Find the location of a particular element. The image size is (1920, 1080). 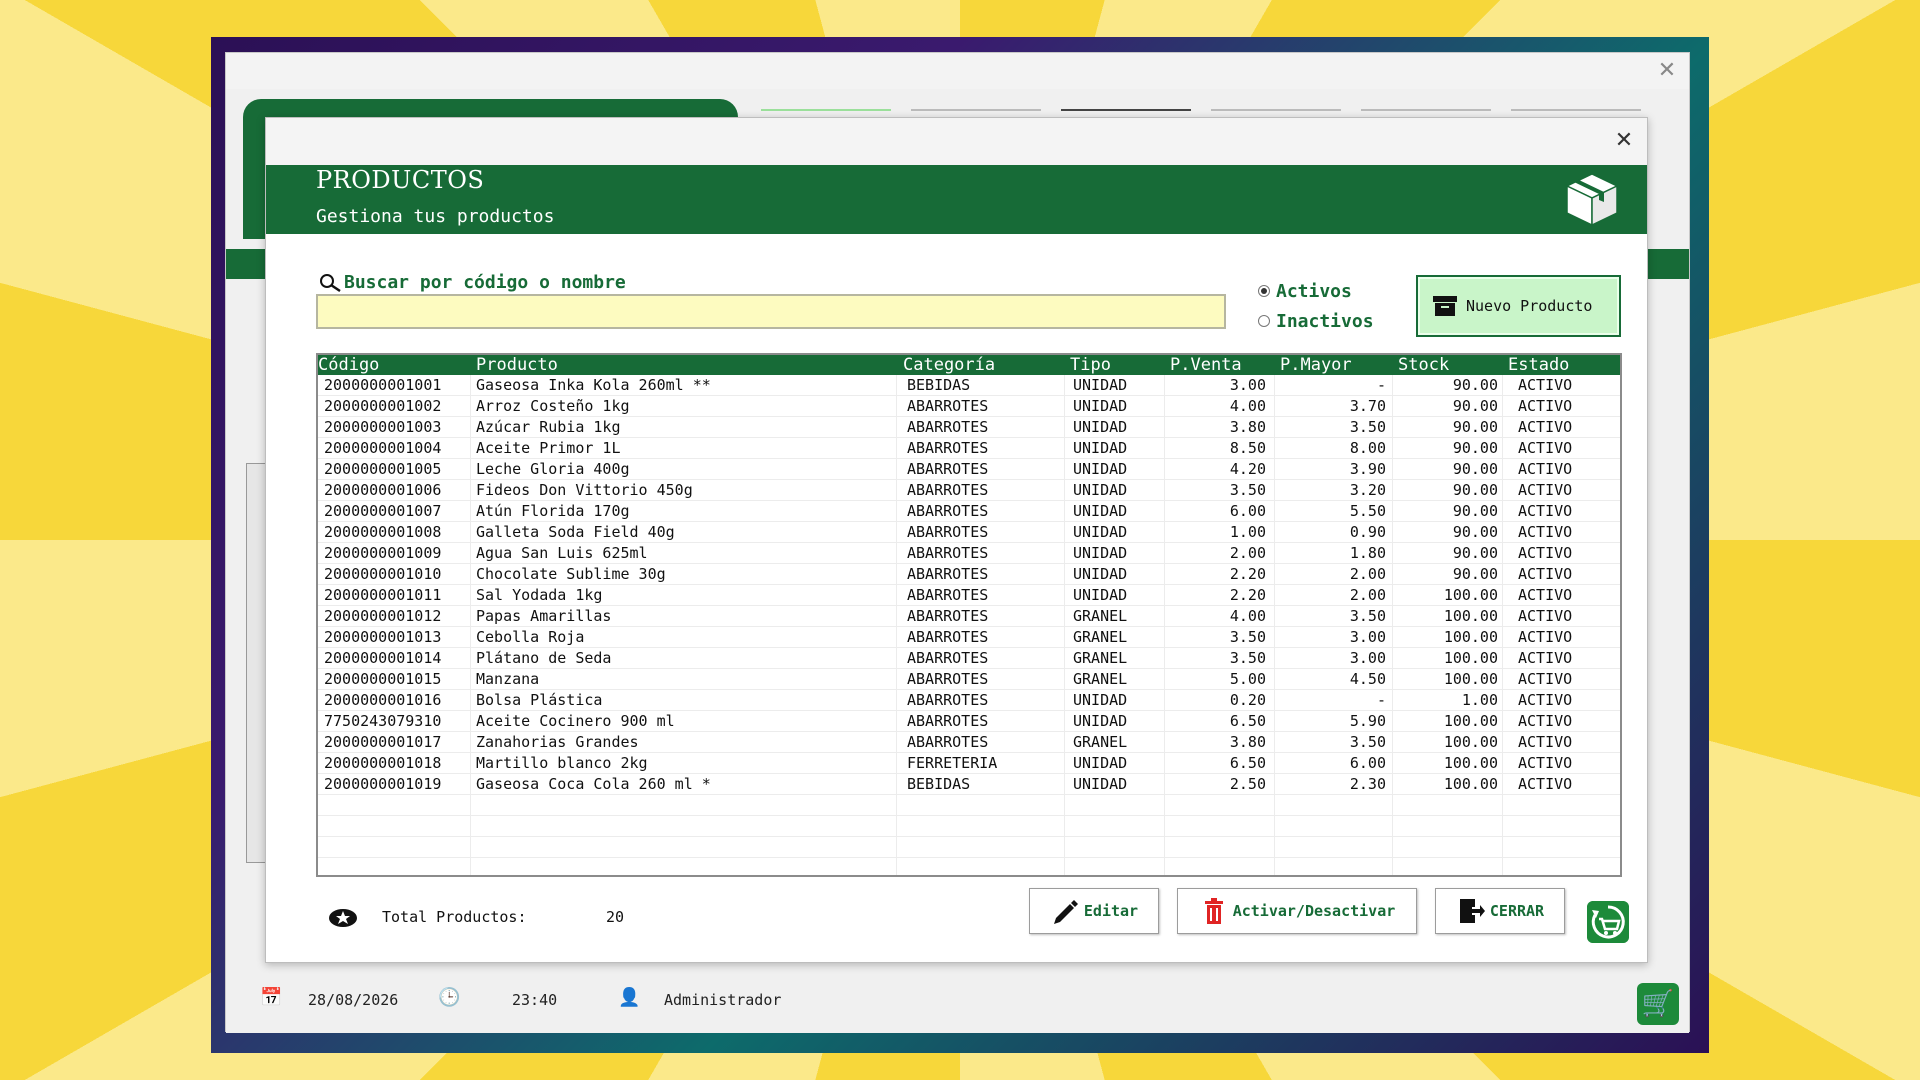

filter-inactive-radio: Inactivos is located at coordinates (1316, 321).